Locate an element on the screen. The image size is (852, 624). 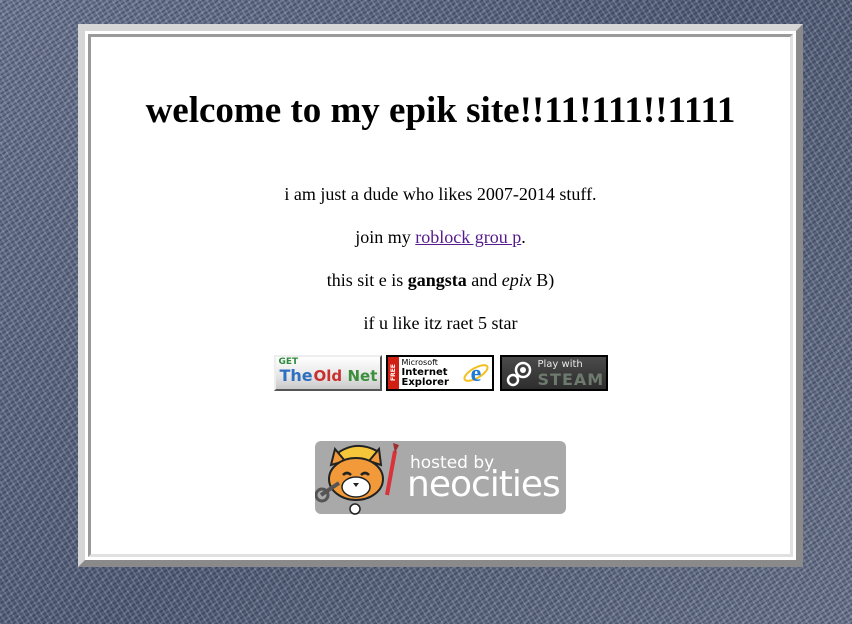
page-title: welcome to my epik site!!11!111!!1111 is located at coordinates (440, 110).